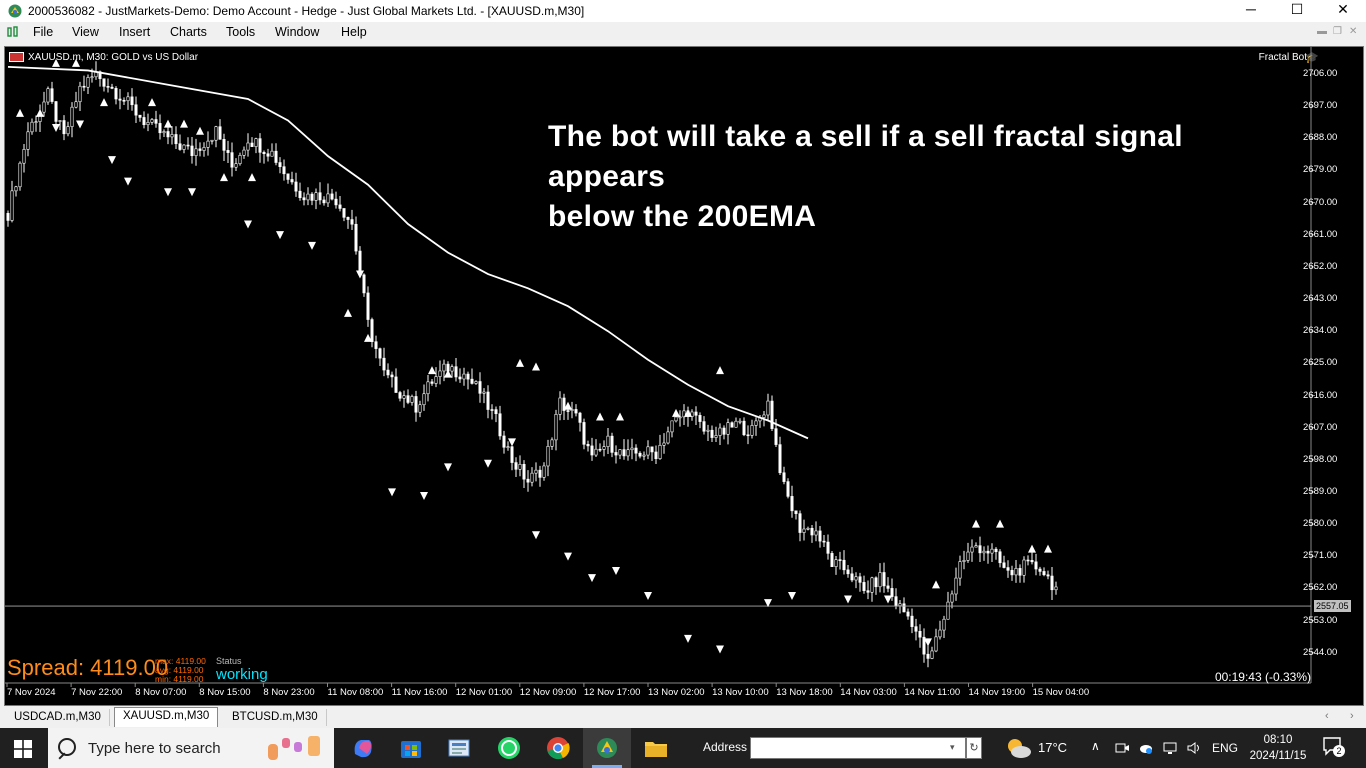 The image size is (1366, 768). Describe the element at coordinates (858, 748) in the screenshot. I see `address-input` at that location.